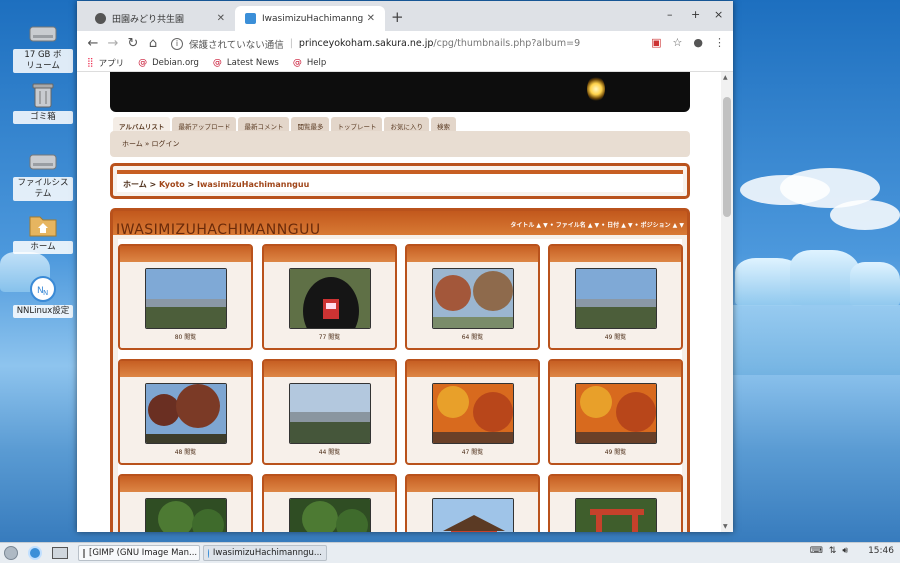 The image size is (900, 563). Describe the element at coordinates (93, 43) in the screenshot. I see `back-arrow-icon: ←` at that location.